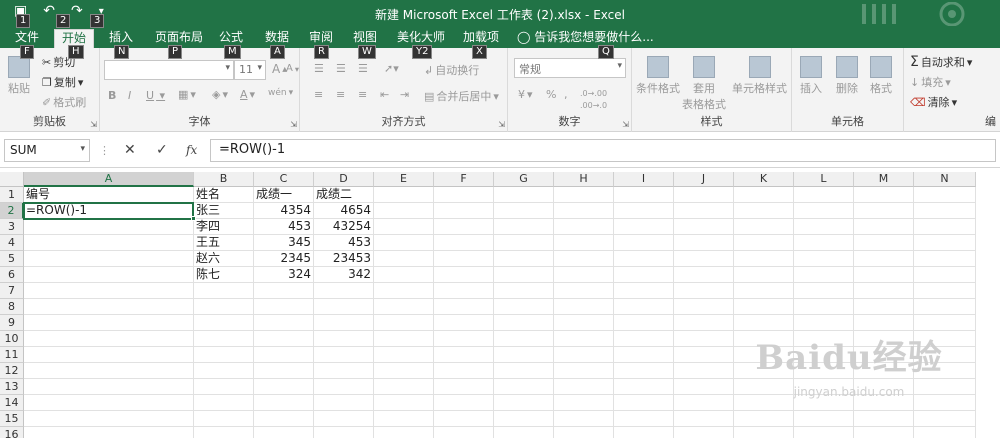  I want to click on top-align-icon: ☰, so click(319, 68).